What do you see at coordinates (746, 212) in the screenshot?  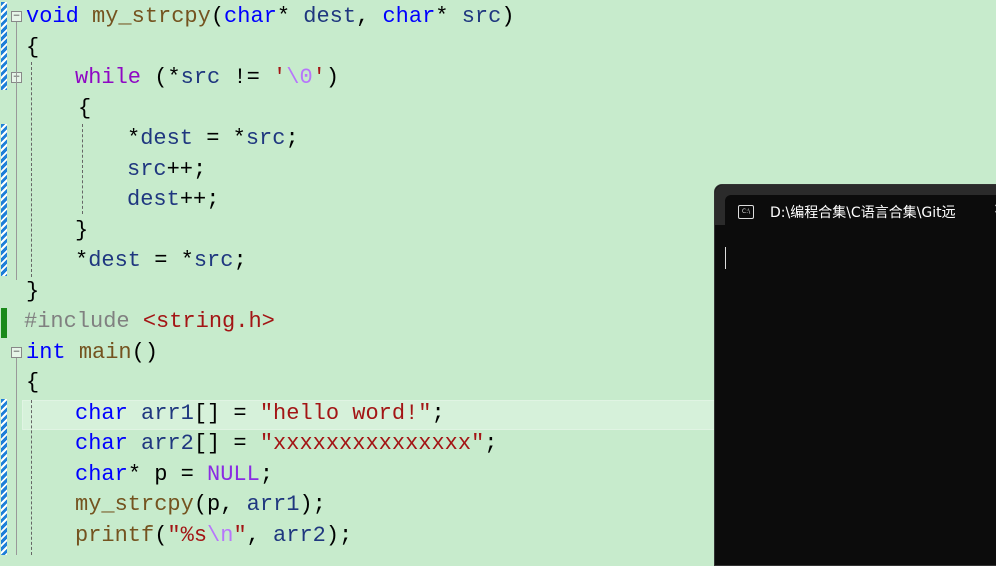 I see `console-icon: C:\` at bounding box center [746, 212].